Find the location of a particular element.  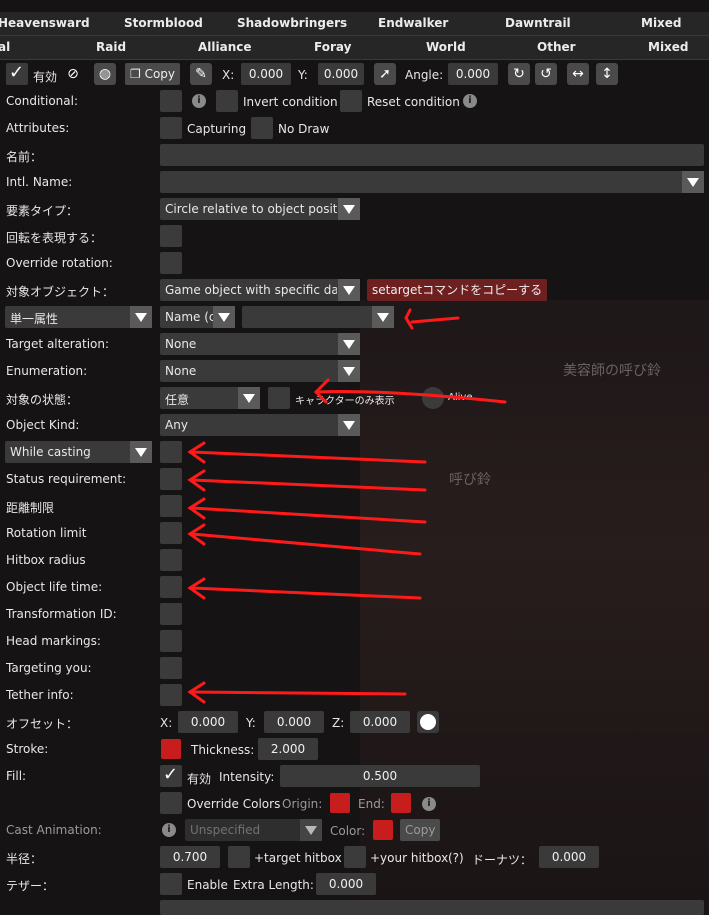

rotate-ccw-icon: ↺ is located at coordinates (546, 74).